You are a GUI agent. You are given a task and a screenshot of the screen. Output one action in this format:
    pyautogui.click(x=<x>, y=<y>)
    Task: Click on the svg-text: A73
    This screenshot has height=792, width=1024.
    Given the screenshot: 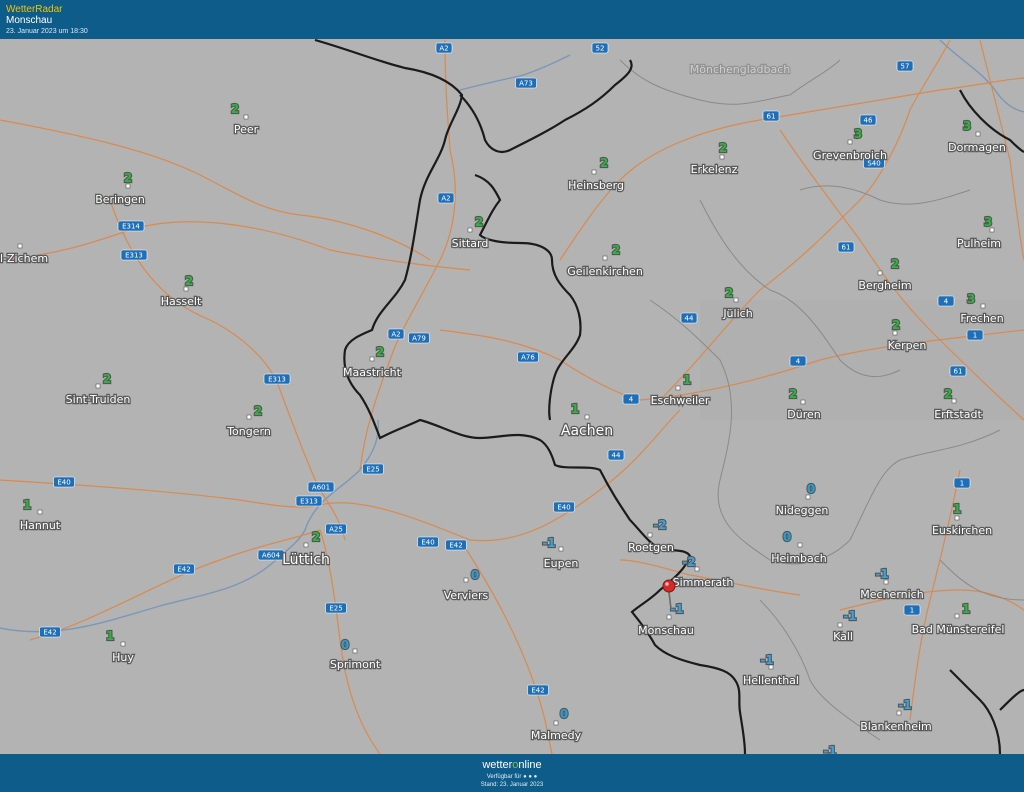 What is the action you would take?
    pyautogui.click(x=526, y=84)
    